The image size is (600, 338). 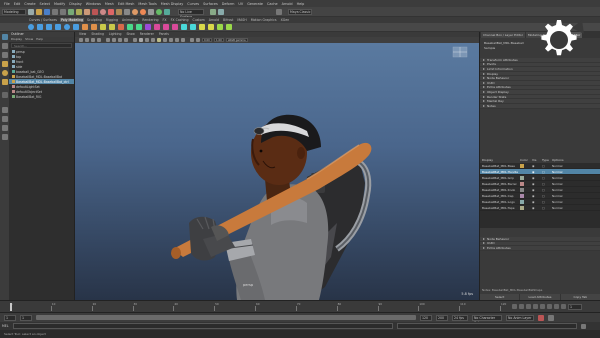 What do you see at coordinates (14, 11) in the screenshot?
I see `menuset-dropdown: Modeling` at bounding box center [14, 11].